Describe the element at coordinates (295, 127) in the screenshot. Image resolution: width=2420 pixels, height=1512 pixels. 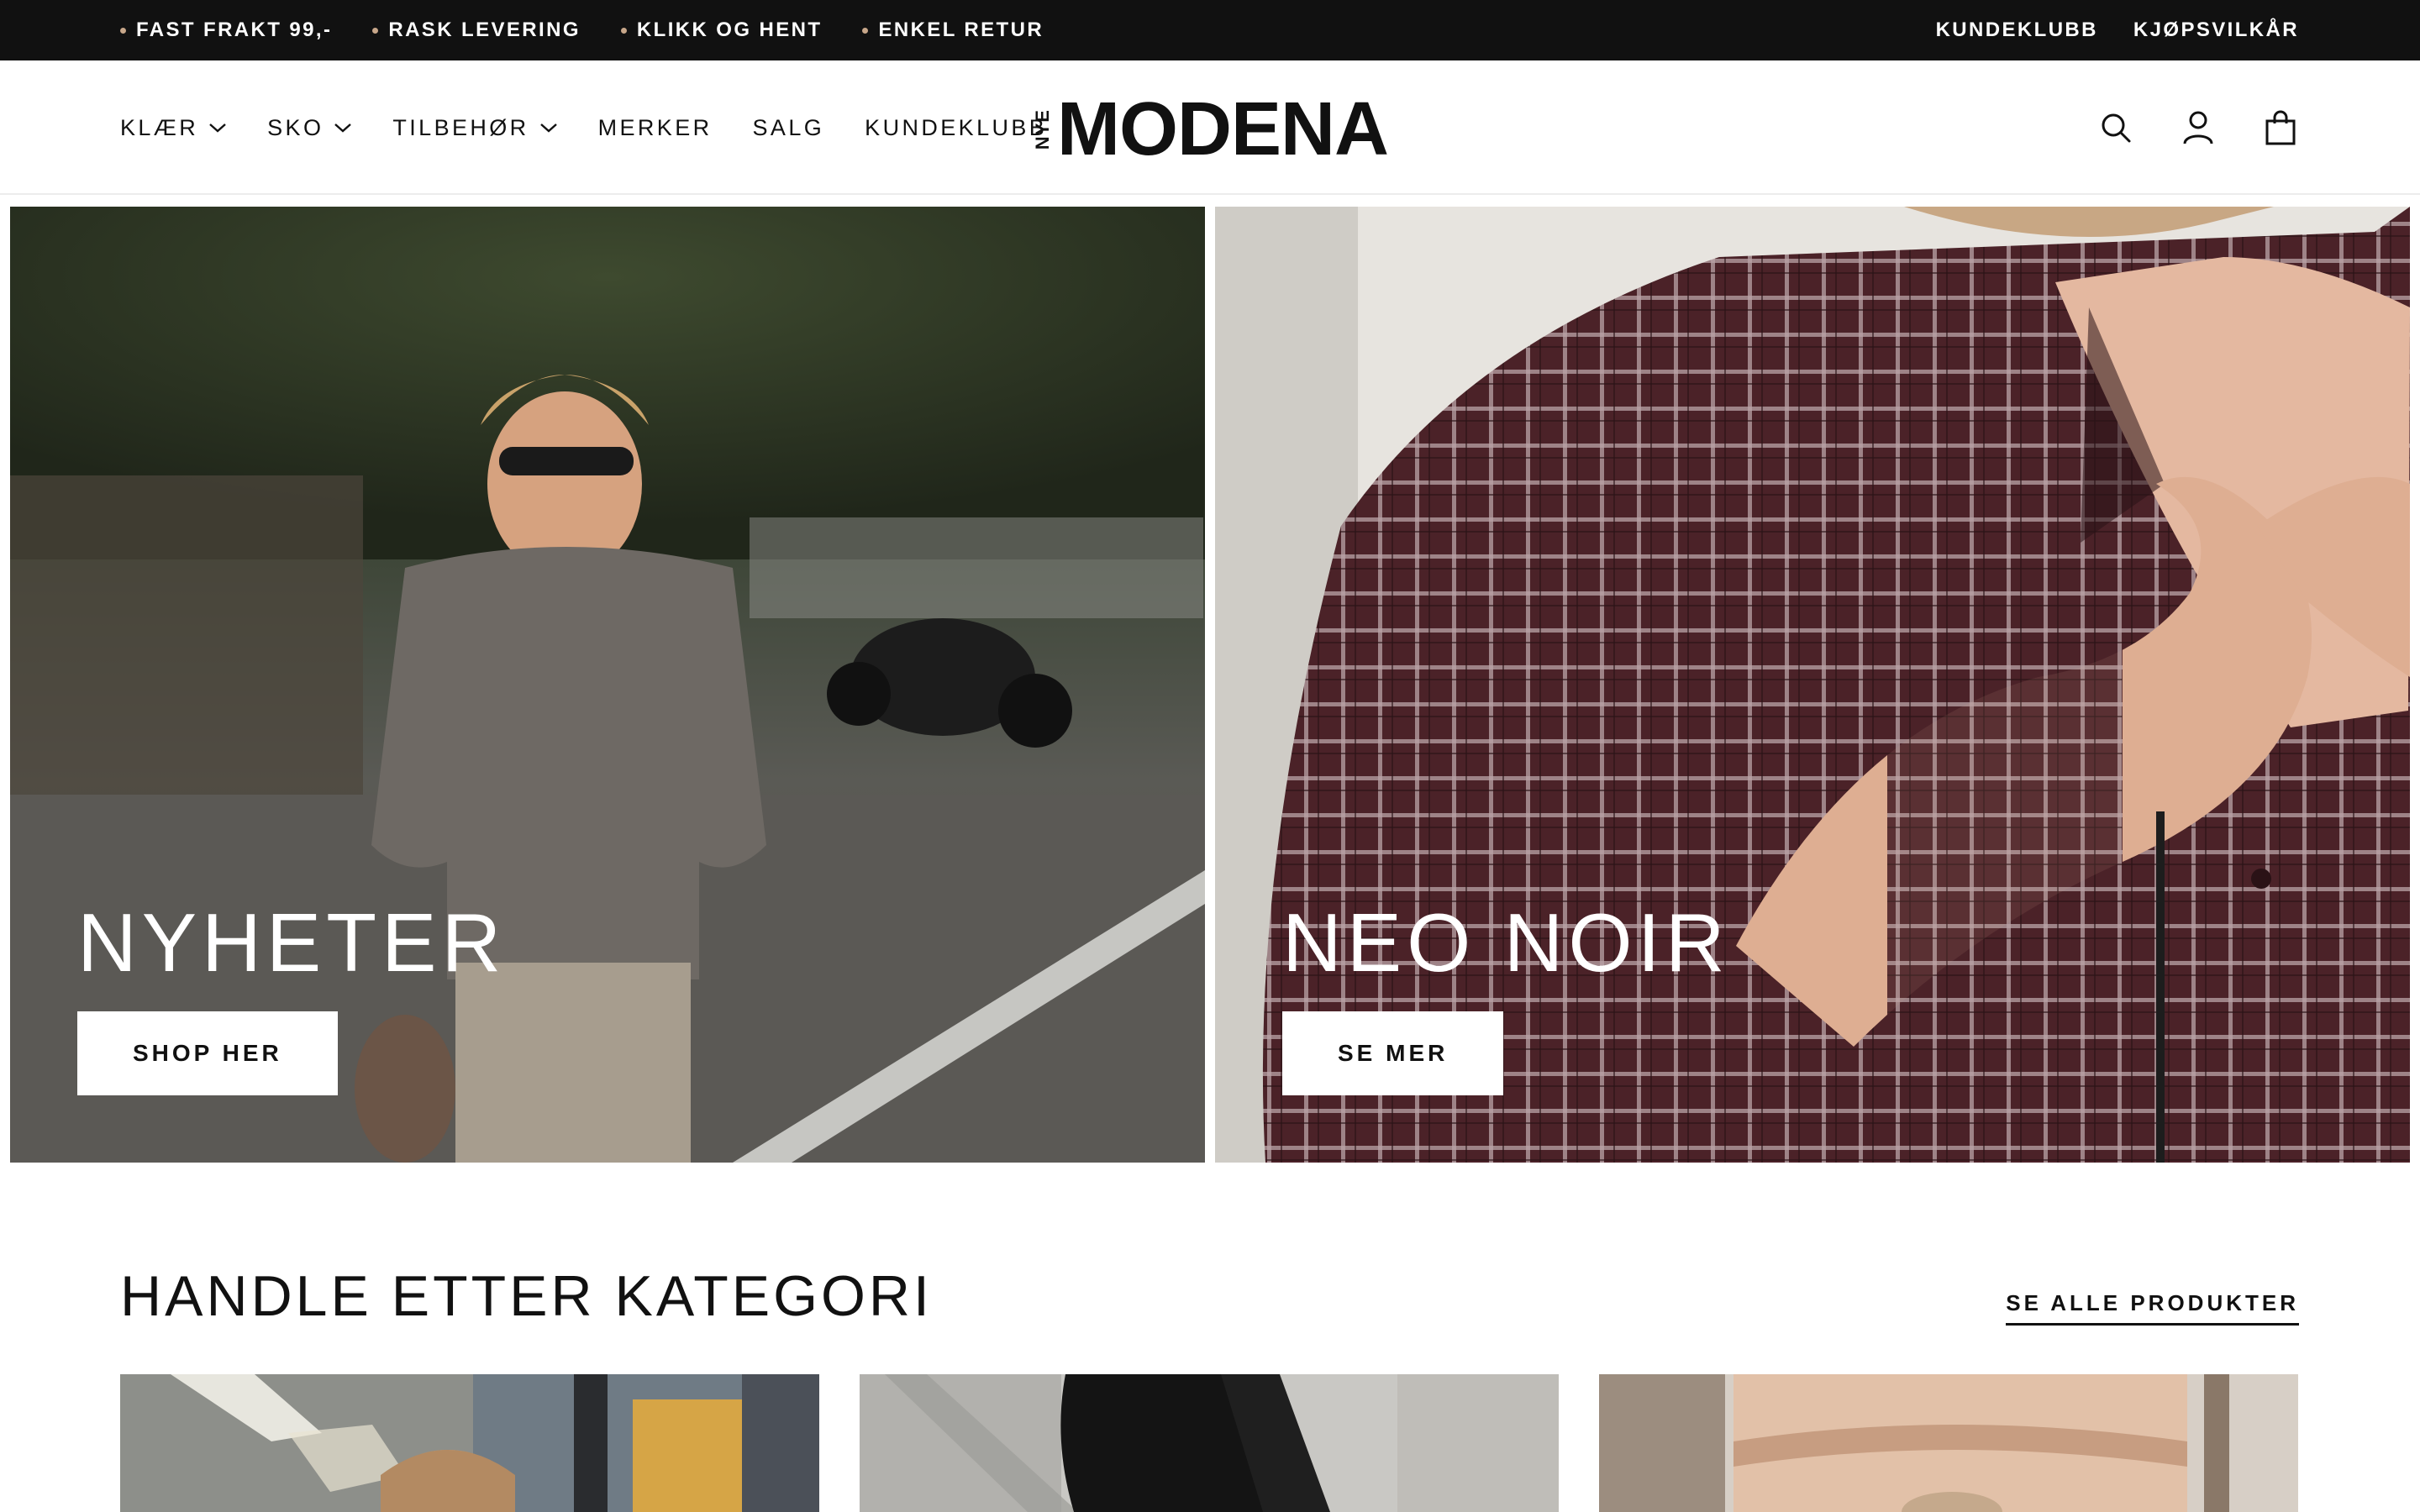
I see `nav-label: SKO` at that location.